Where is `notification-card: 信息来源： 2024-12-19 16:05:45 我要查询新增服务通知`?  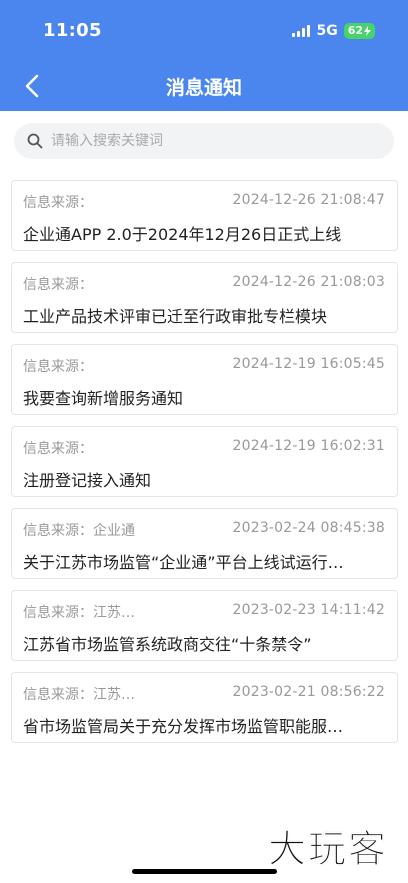
notification-card: 信息来源： 2024-12-19 16:05:45 我要查询新增服务通知 is located at coordinates (204, 379).